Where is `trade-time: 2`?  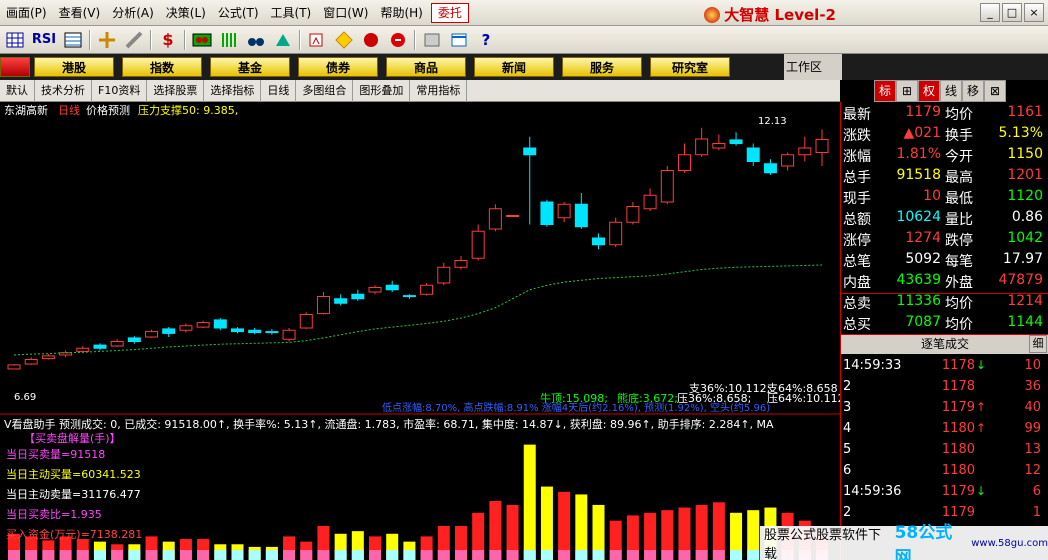 trade-time: 2 is located at coordinates (847, 512).